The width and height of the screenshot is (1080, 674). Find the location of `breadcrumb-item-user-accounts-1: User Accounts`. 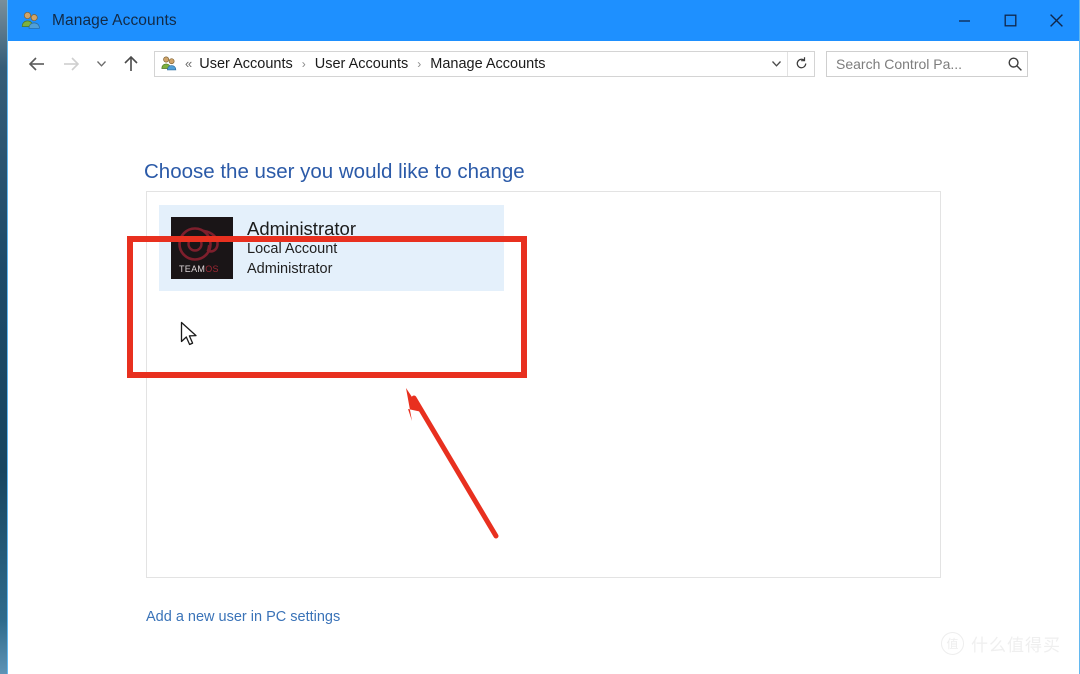

breadcrumb-item-user-accounts-1: User Accounts is located at coordinates (246, 64).